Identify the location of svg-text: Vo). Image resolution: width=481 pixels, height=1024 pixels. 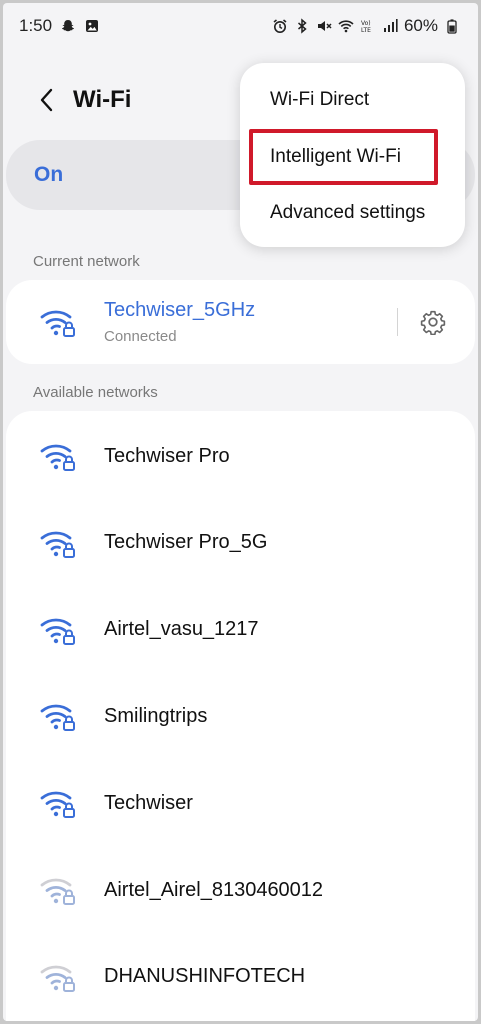
(366, 23).